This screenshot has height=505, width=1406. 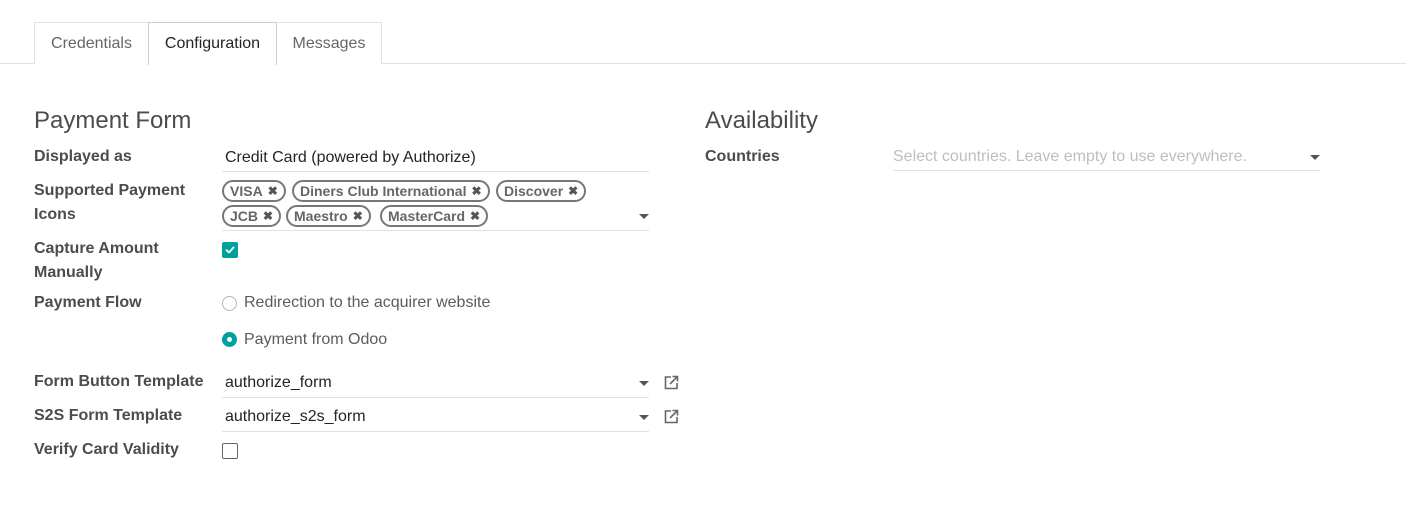 What do you see at coordinates (644, 383) in the screenshot?
I see `form-button-template-dropdown-icon` at bounding box center [644, 383].